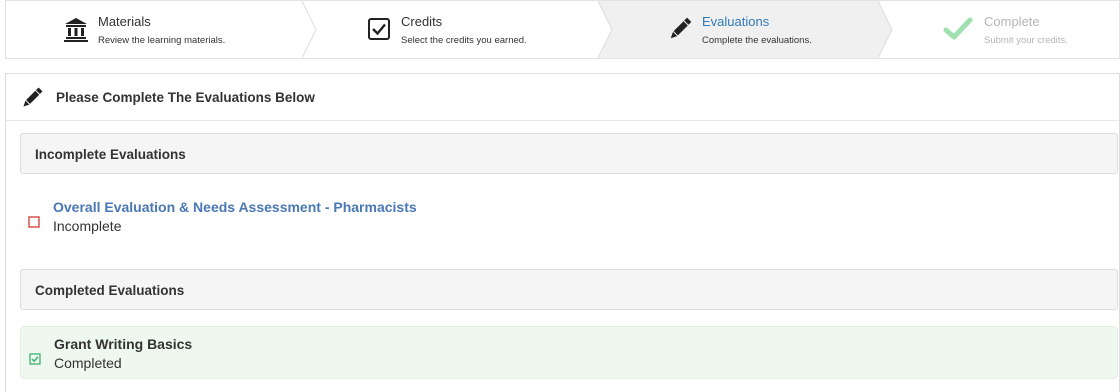 This screenshot has width=1120, height=392. Describe the element at coordinates (110, 154) in the screenshot. I see `section-title: Incomplete Evaluations` at that location.